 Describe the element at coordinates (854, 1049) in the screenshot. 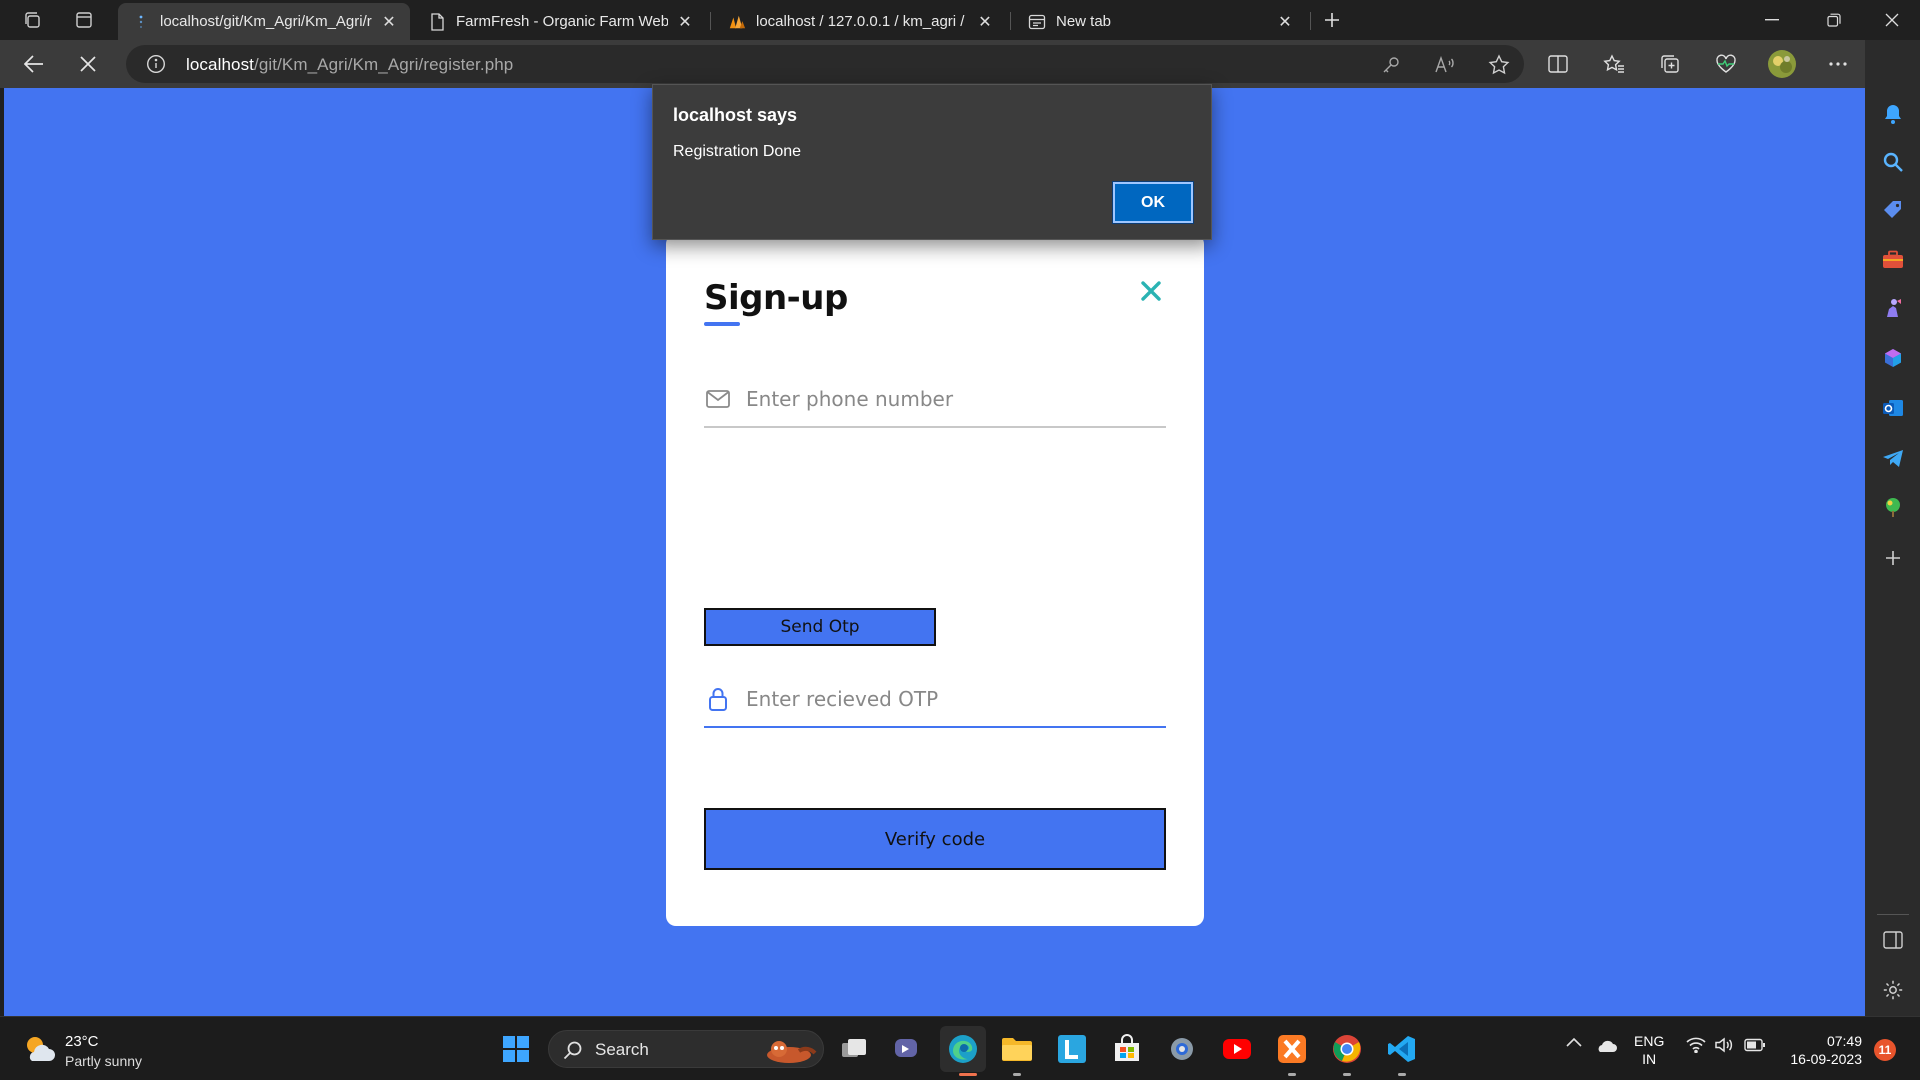

I see `task-view-icon` at that location.